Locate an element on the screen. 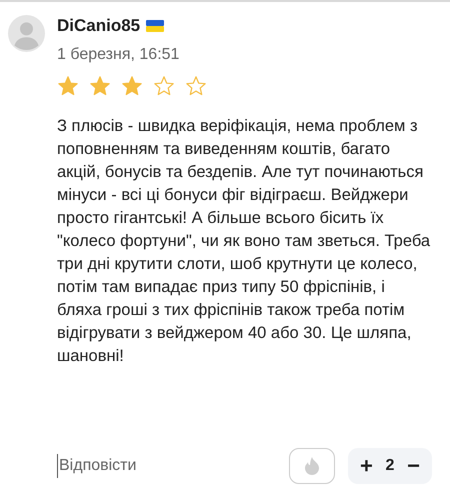  author-name: DiCanio85 is located at coordinates (98, 26).